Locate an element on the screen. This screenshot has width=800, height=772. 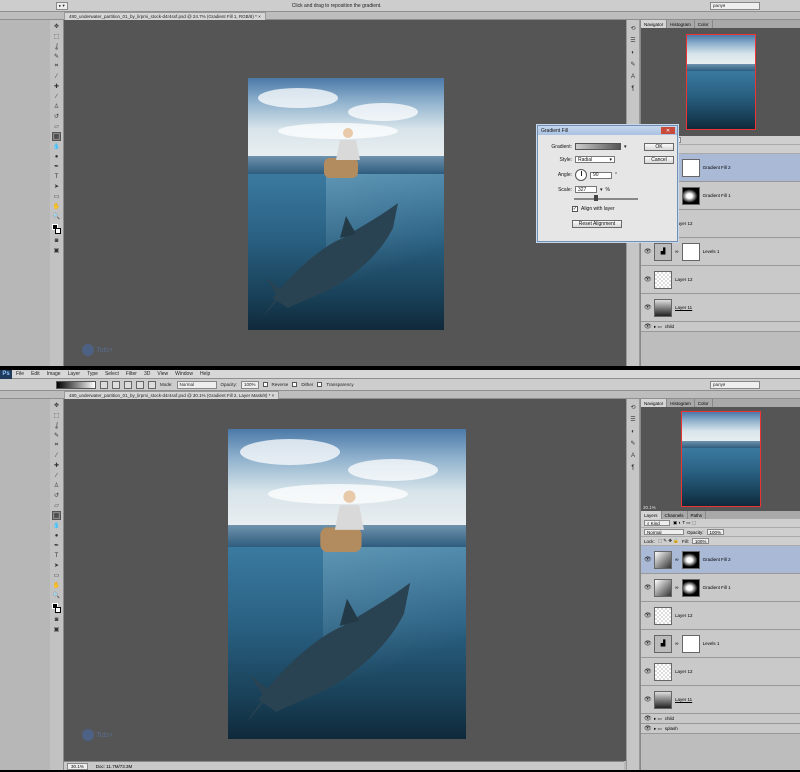
radial-gradient-icon is located at coordinates (116, 384).